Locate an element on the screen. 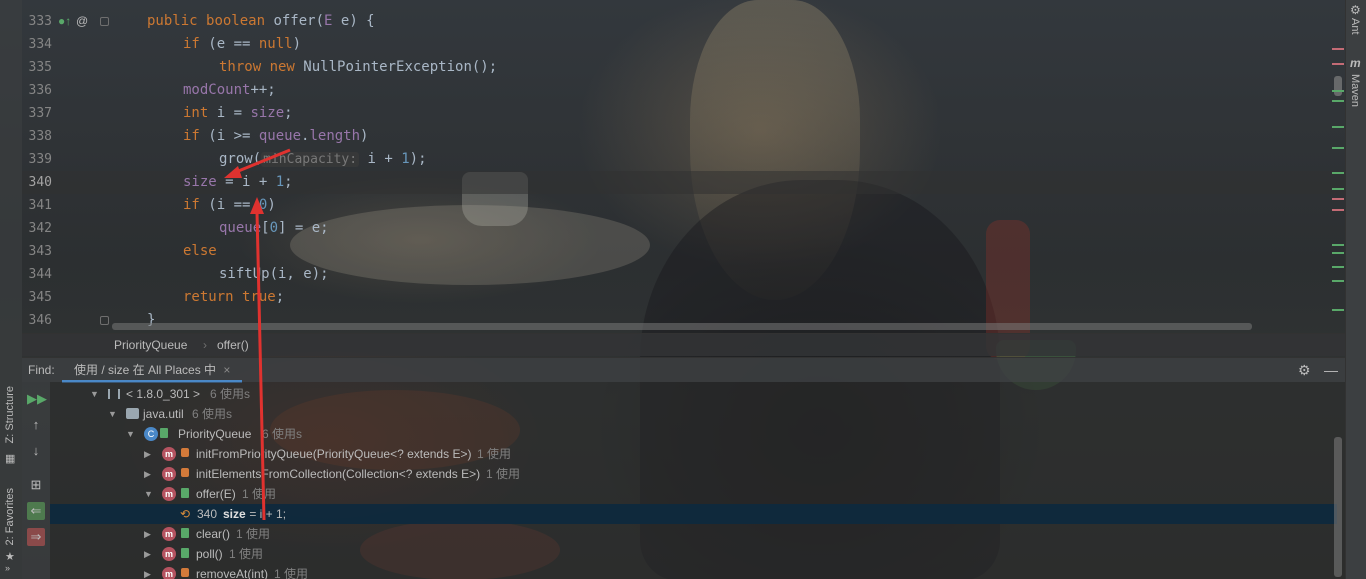 This screenshot has height=579, width=1366. line-number: 334 is located at coordinates (37, 44).